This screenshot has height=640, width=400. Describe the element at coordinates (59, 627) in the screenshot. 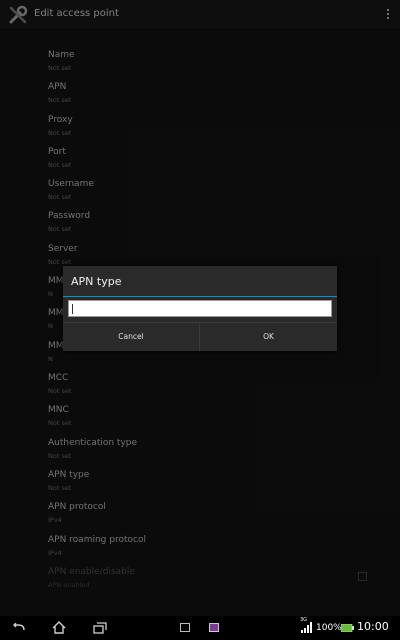

I see `home-icon` at that location.